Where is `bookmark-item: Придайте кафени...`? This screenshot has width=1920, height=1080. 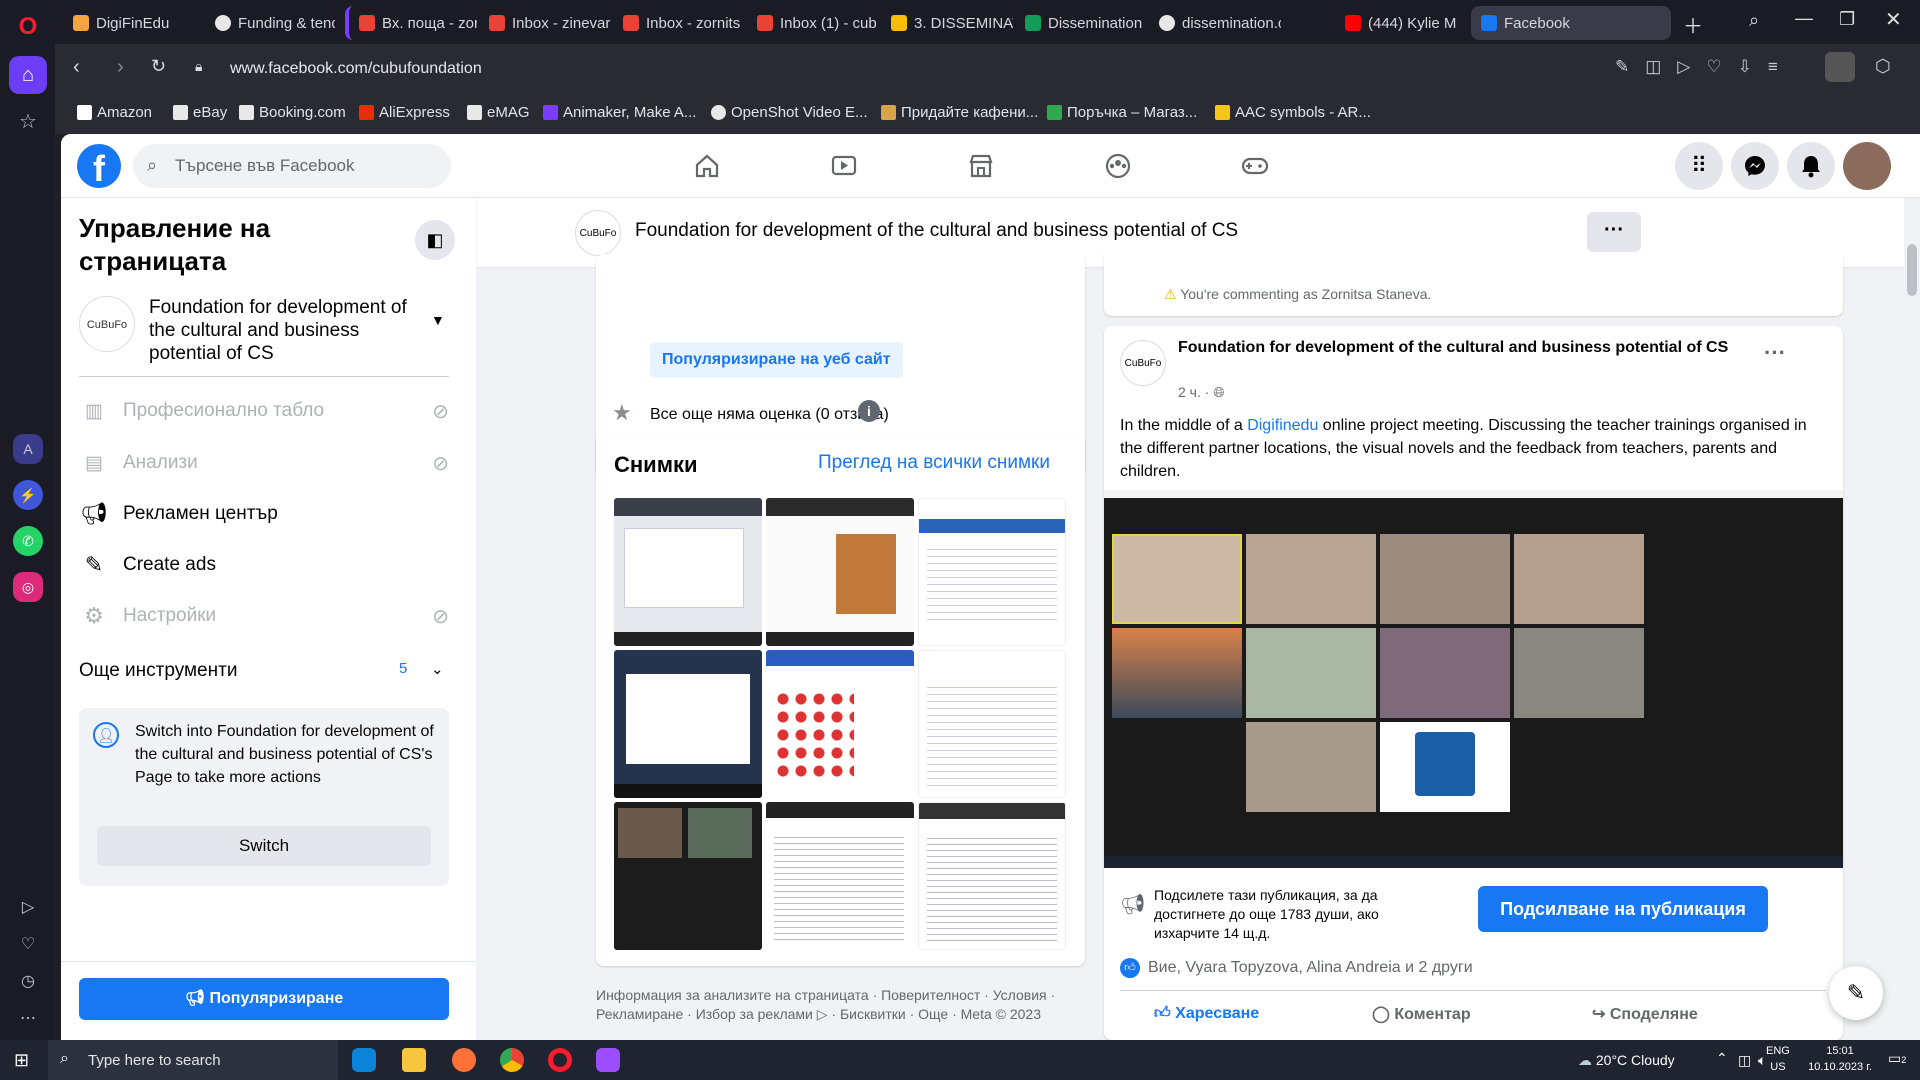 bookmark-item: Придайте кафени... is located at coordinates (959, 112).